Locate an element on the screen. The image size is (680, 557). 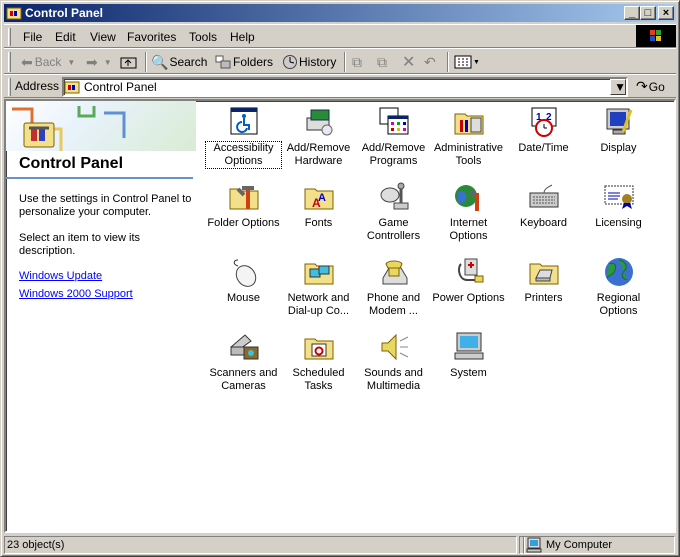
menu-file: File is located at coordinates (32, 37).